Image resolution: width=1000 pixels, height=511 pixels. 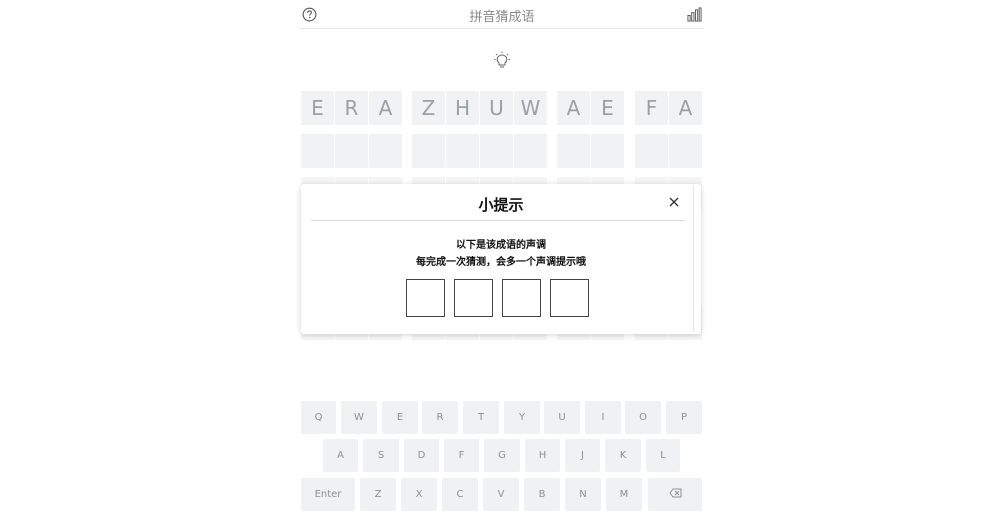 What do you see at coordinates (530, 108) in the screenshot?
I see `letter-cell: W` at bounding box center [530, 108].